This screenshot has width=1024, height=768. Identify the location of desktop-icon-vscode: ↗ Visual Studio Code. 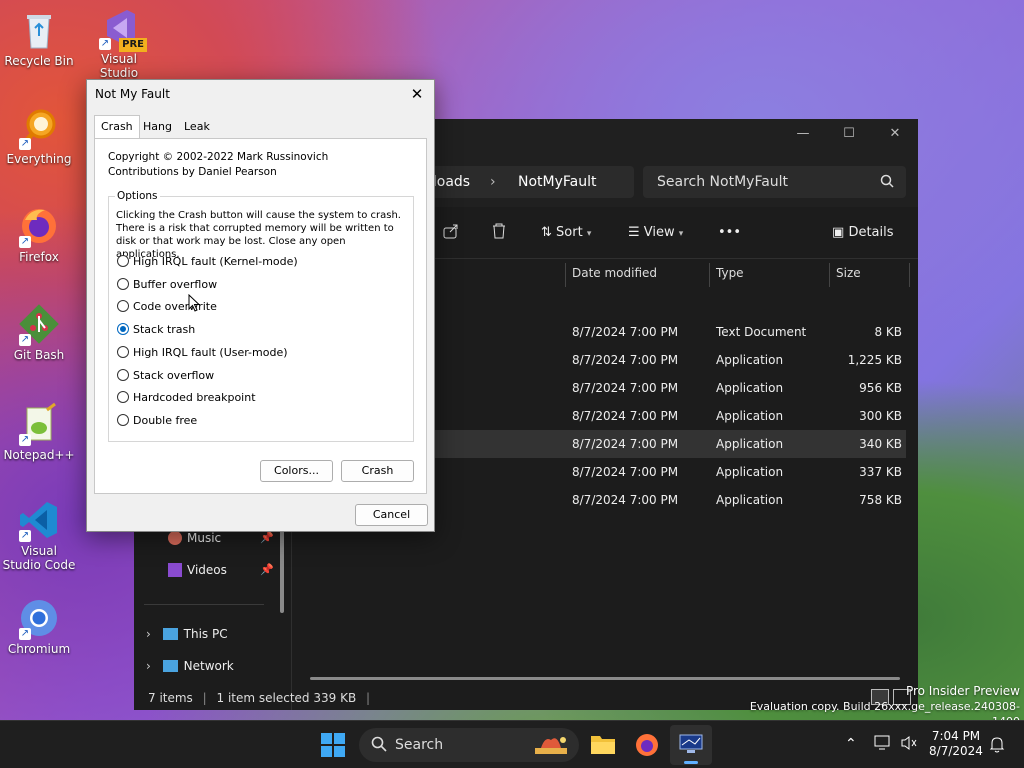
(39, 535).